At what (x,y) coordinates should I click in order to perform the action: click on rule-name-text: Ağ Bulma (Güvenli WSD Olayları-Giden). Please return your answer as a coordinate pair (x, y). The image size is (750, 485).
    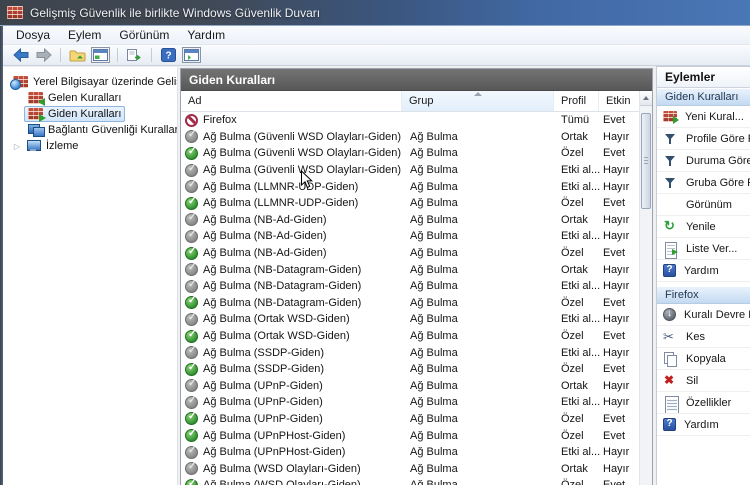
    Looking at the image, I should click on (302, 153).